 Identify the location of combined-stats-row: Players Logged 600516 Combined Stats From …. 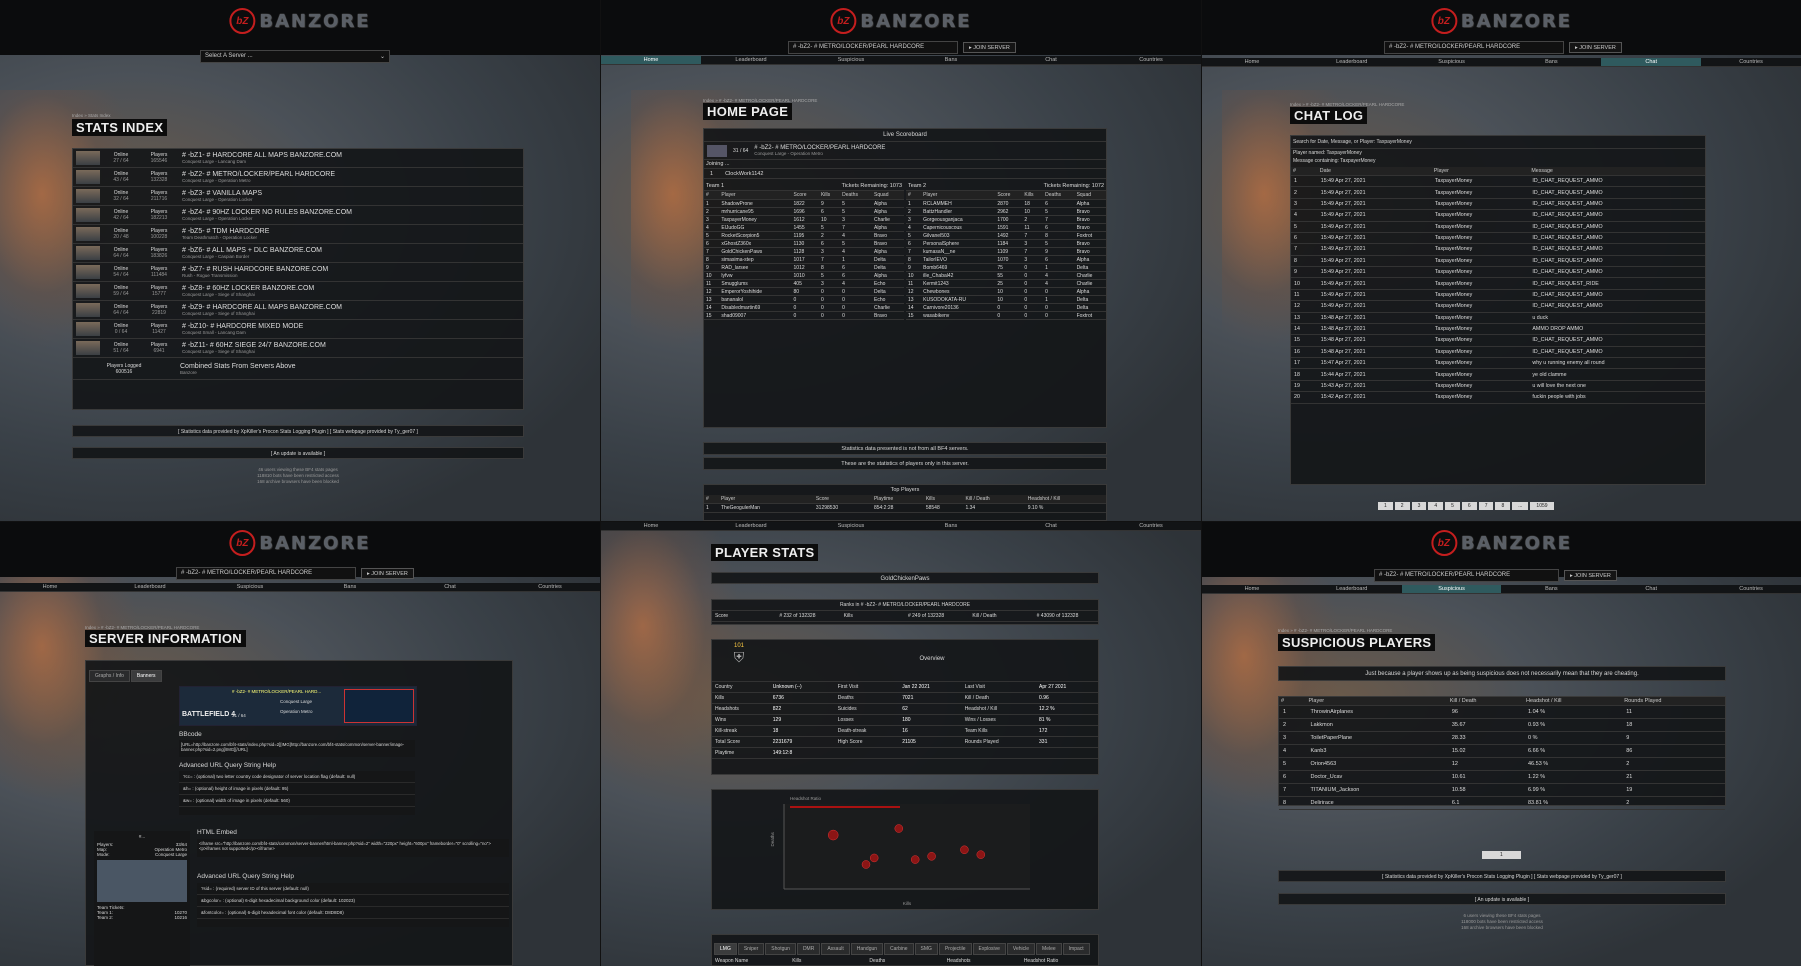
(298, 369).